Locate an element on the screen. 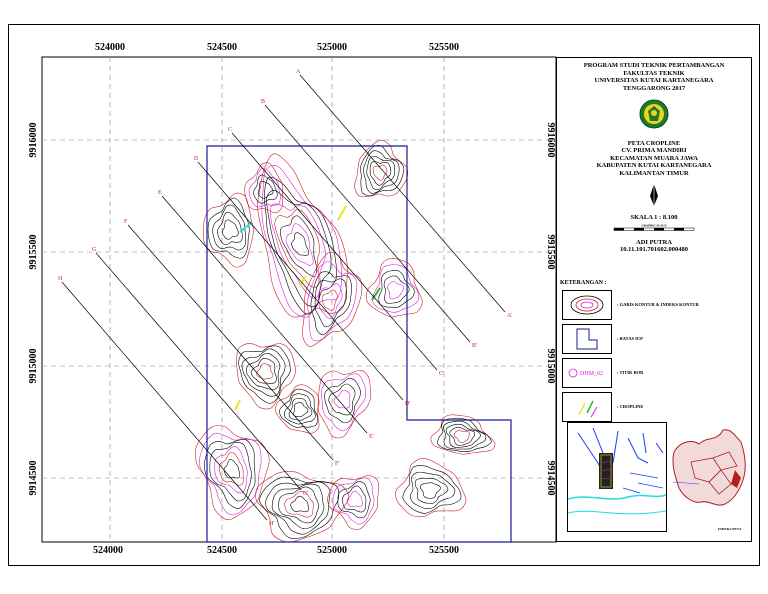 The width and height of the screenshot is (768, 594). scale-bar: GRAPHIC SCALE is located at coordinates (654, 227).